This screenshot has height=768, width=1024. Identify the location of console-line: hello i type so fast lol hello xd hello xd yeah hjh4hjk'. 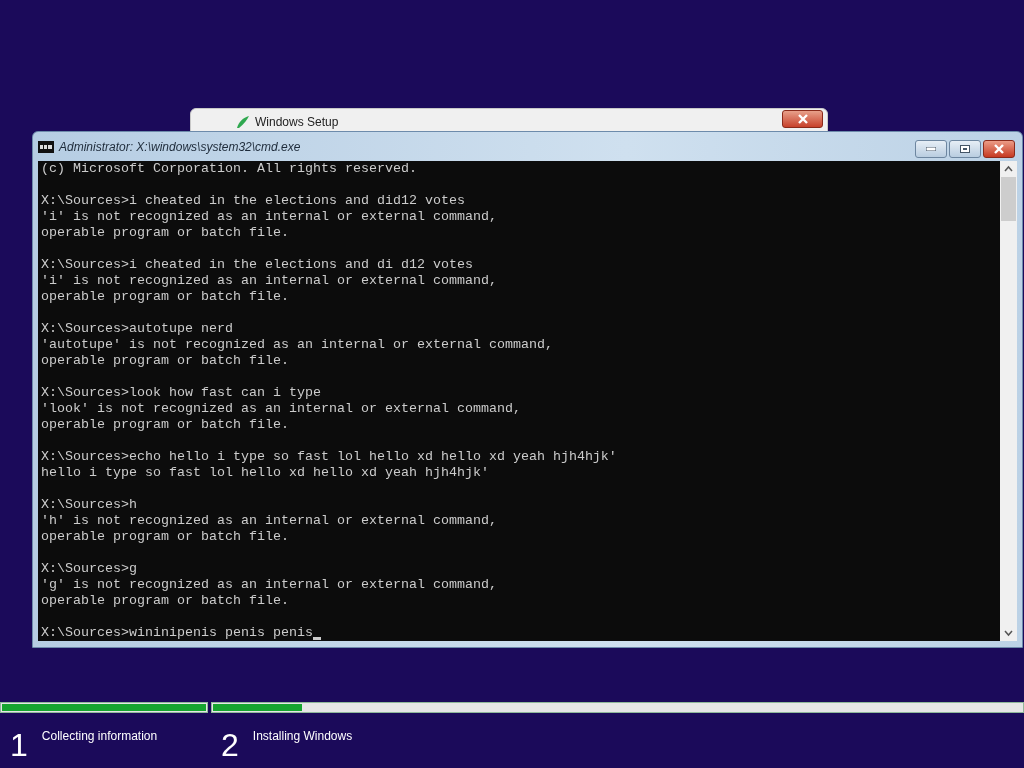
(265, 473).